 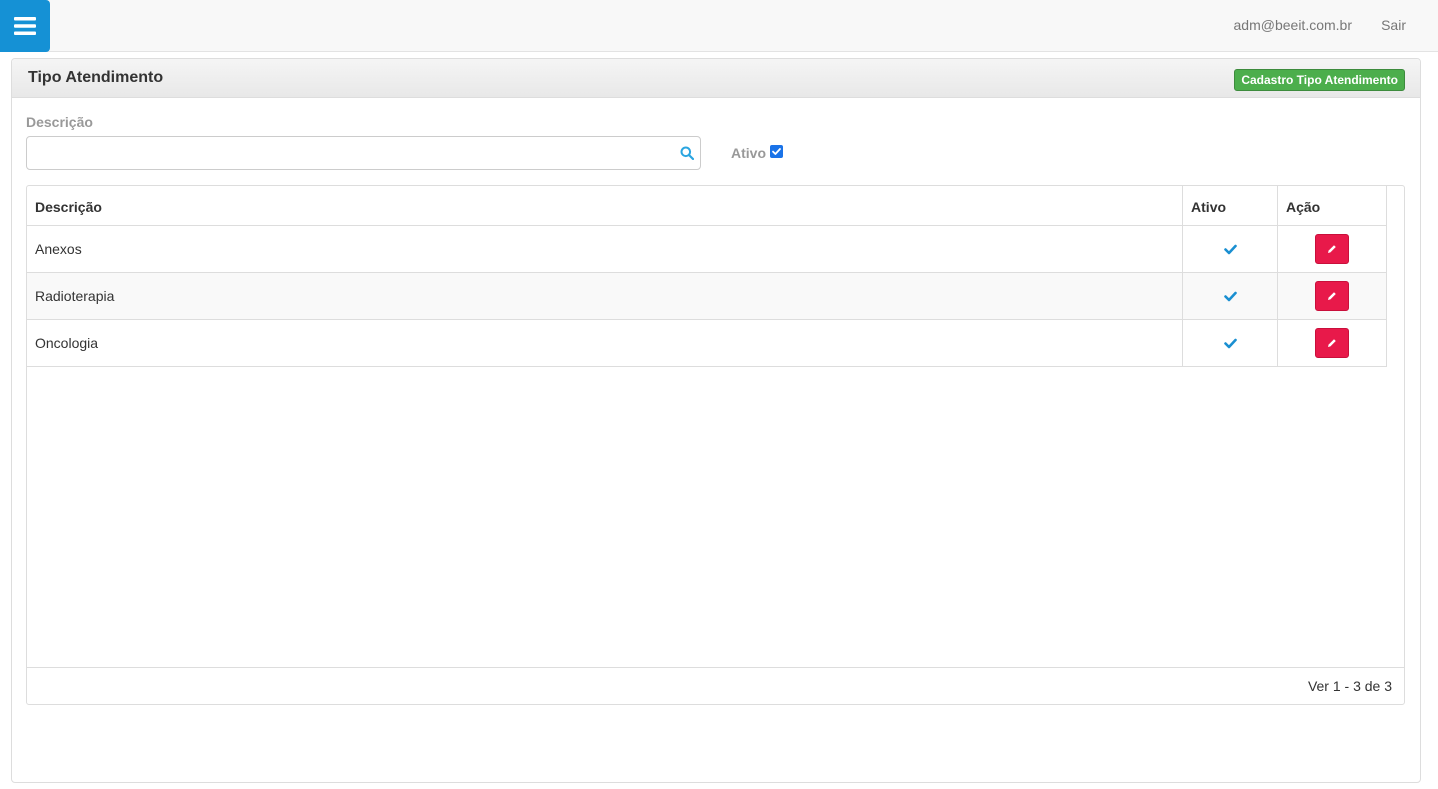 I want to click on search-icon, so click(x=687, y=153).